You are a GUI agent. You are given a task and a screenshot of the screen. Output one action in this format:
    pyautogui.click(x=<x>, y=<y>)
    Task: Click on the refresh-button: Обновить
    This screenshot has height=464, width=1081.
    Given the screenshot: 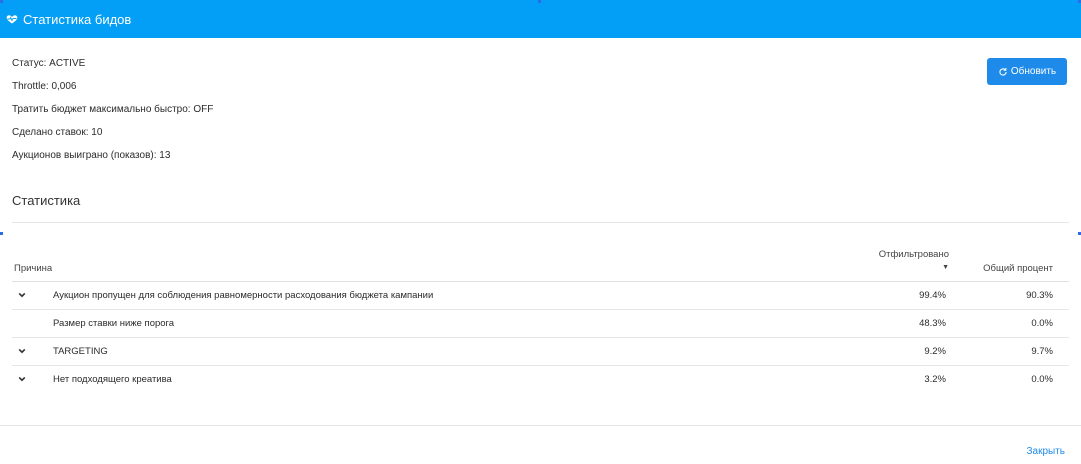 What is the action you would take?
    pyautogui.click(x=1027, y=71)
    